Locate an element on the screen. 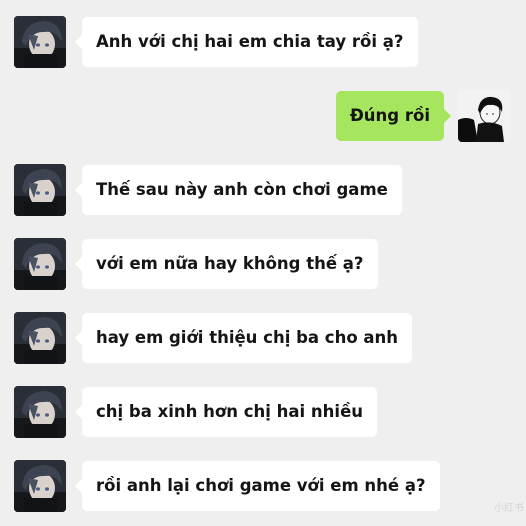  outgoing-message: Đúng rồi is located at coordinates (393, 116).